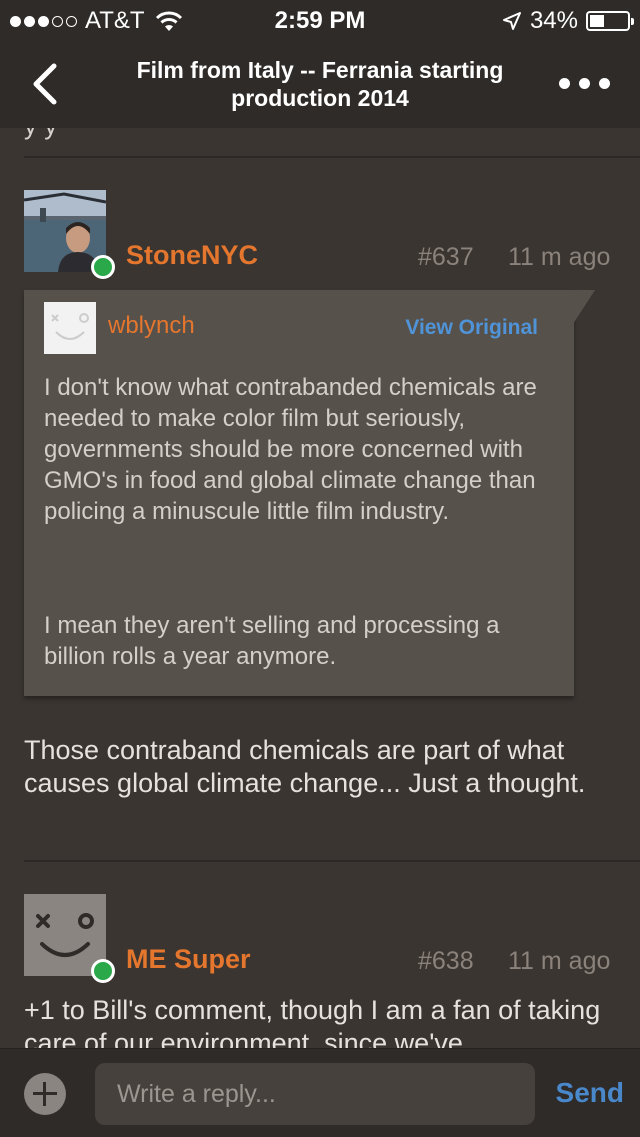  I want to click on battery-percent: 34%, so click(553, 20).